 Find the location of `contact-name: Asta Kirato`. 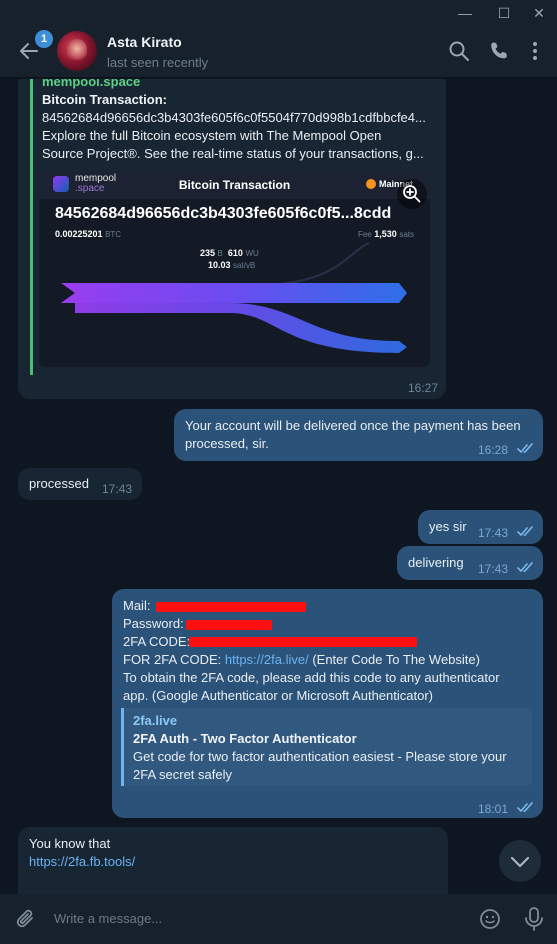

contact-name: Asta Kirato is located at coordinates (144, 42).